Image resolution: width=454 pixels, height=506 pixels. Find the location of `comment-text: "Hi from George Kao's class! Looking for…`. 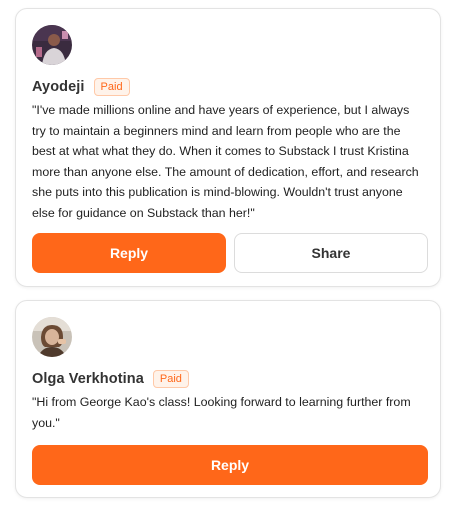

comment-text: "Hi from George Kao's class! Looking for… is located at coordinates (221, 412).